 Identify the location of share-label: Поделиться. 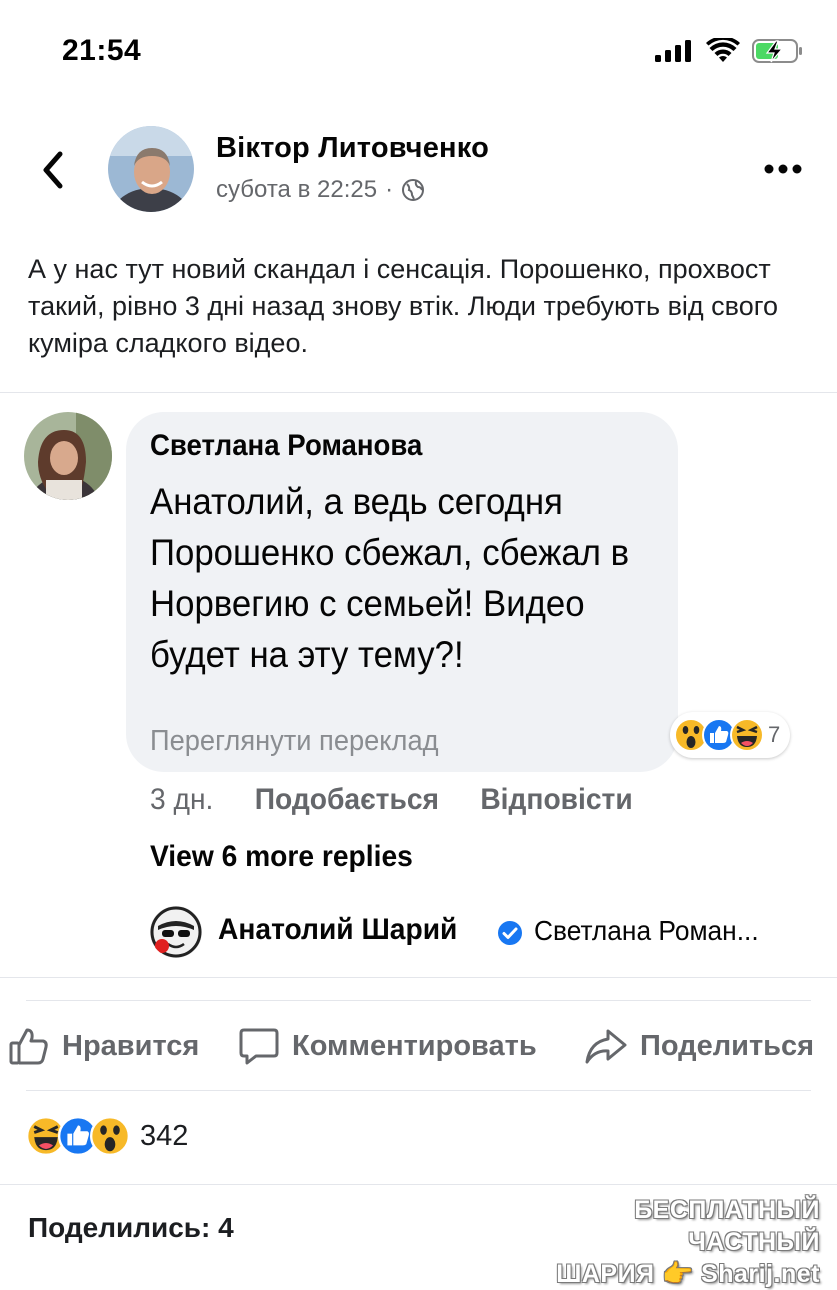
(727, 1045).